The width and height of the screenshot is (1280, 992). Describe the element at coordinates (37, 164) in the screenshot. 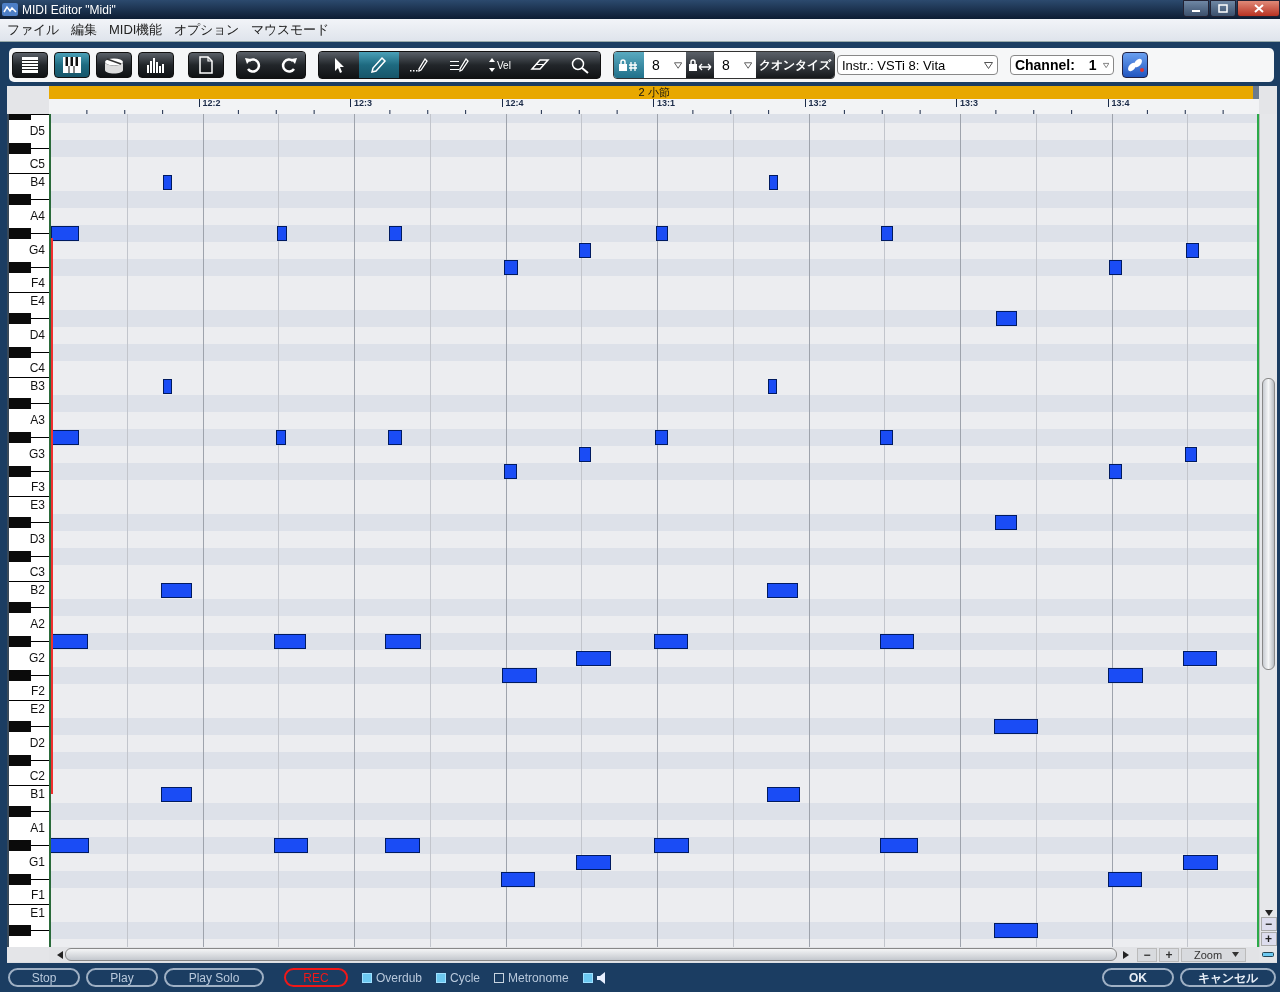

I see `key-label: C5` at that location.